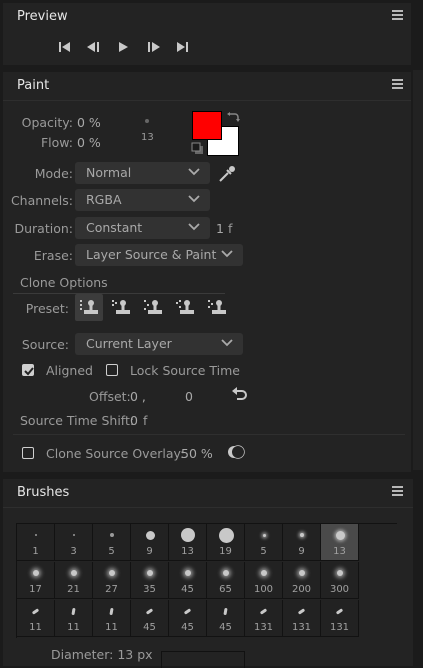  I want to click on scrollbar-track, so click(418, 271).